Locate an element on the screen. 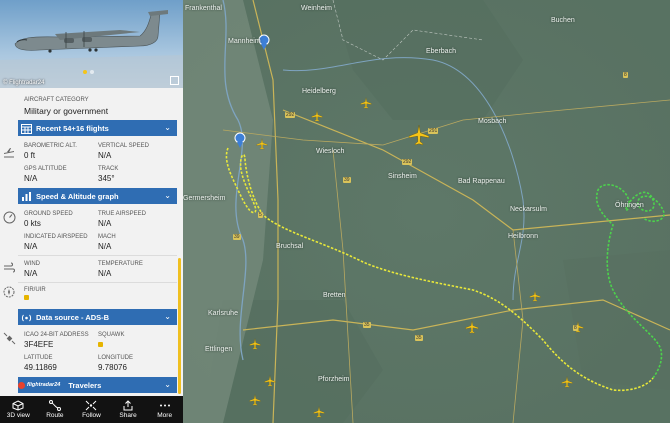  open-photo-icon is located at coordinates (174, 80).